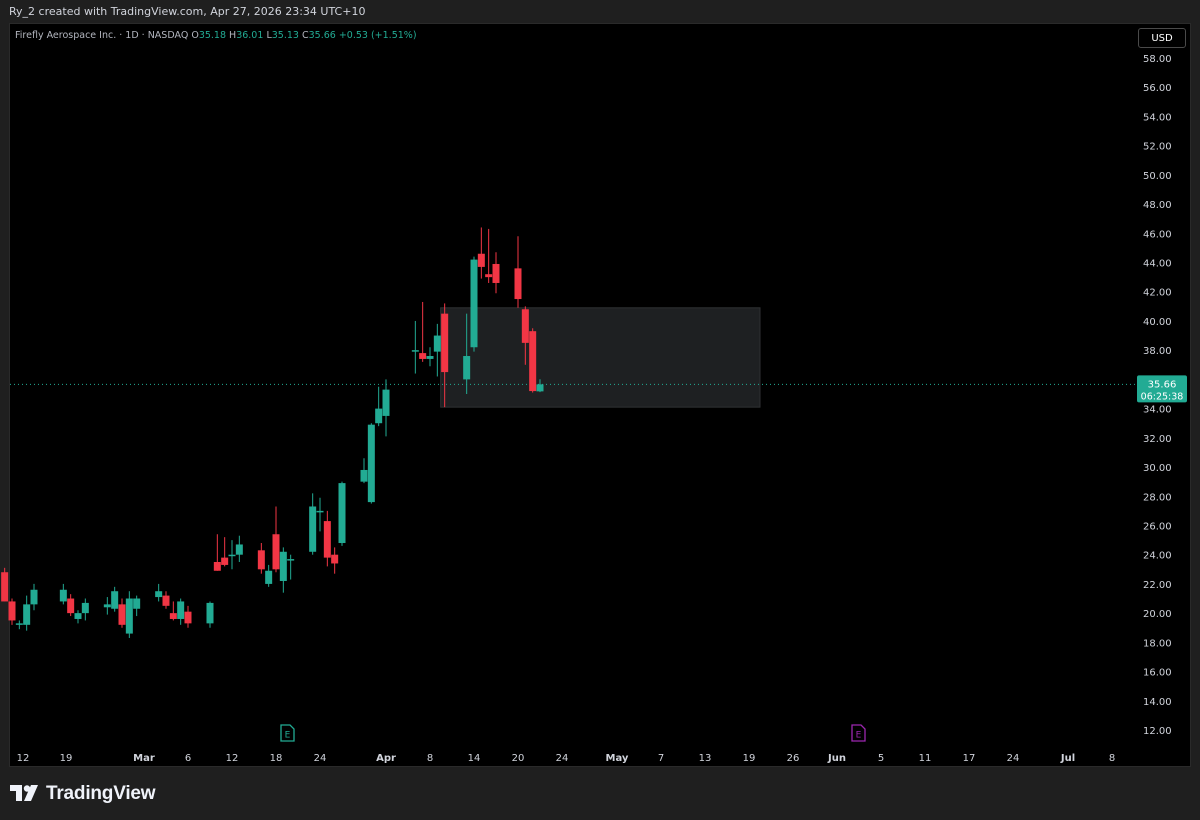 The image size is (1200, 820). Describe the element at coordinates (1157, 526) in the screenshot. I see `y-axis-label: 26.00` at that location.